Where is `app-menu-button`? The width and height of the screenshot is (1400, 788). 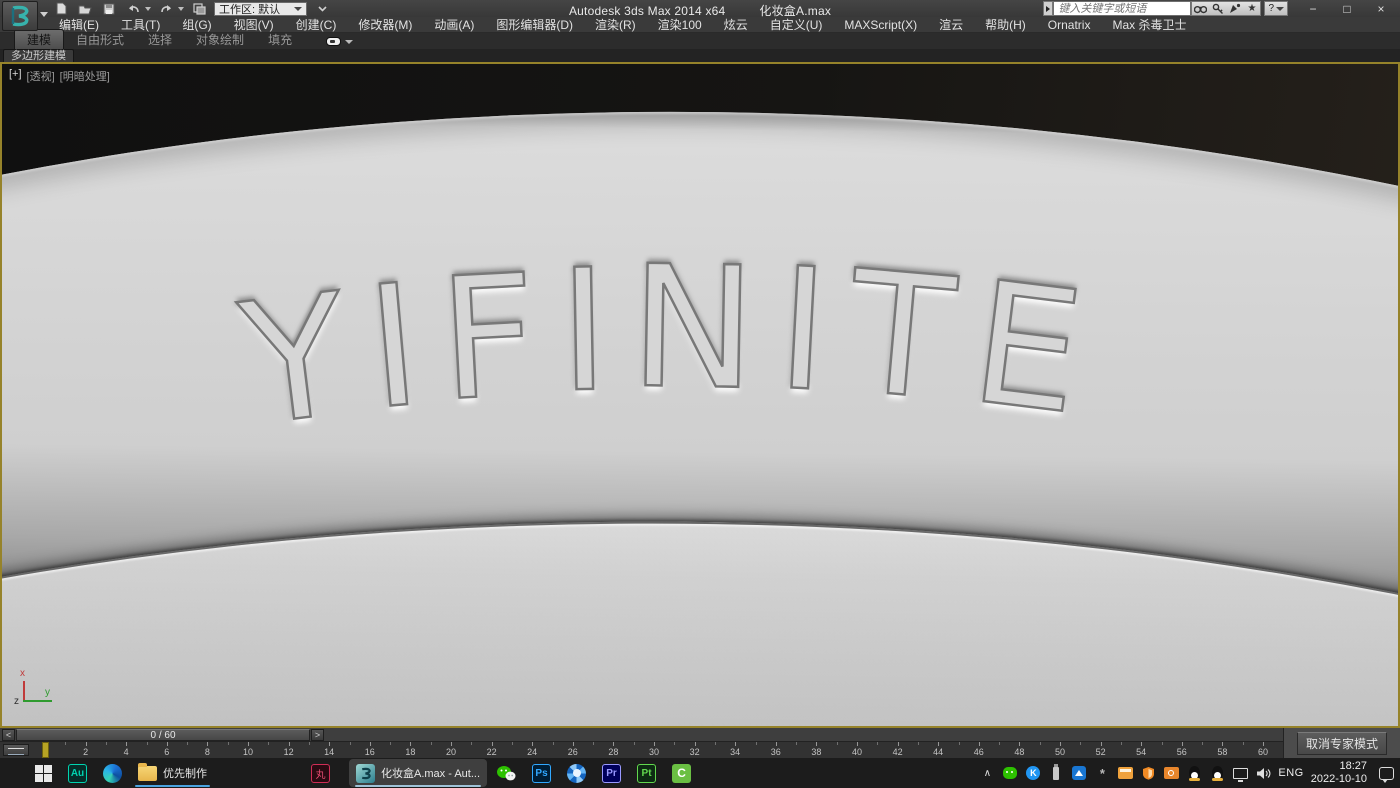 app-menu-button is located at coordinates (20, 16).